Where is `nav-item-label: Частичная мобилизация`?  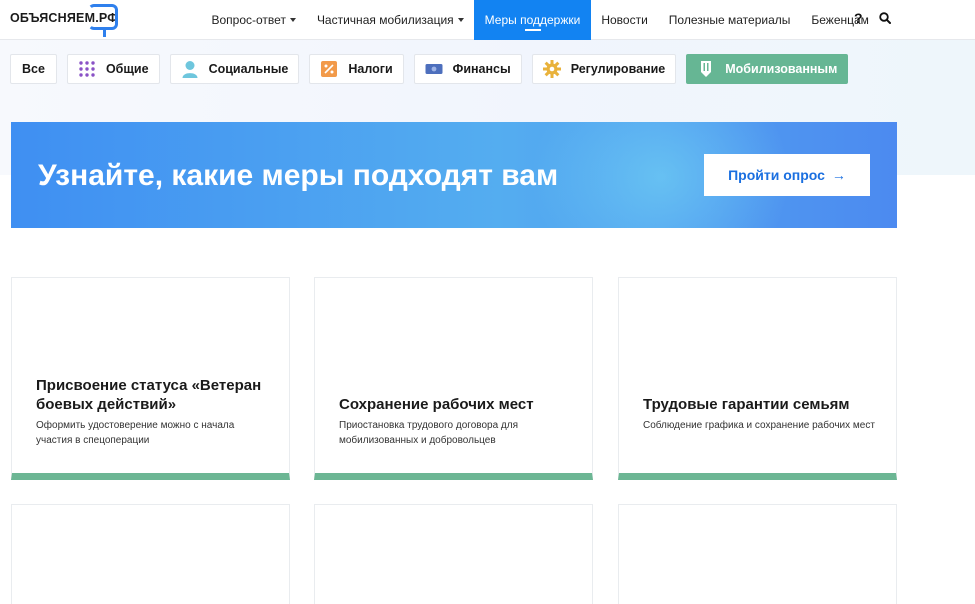 nav-item-label: Частичная мобилизация is located at coordinates (385, 20).